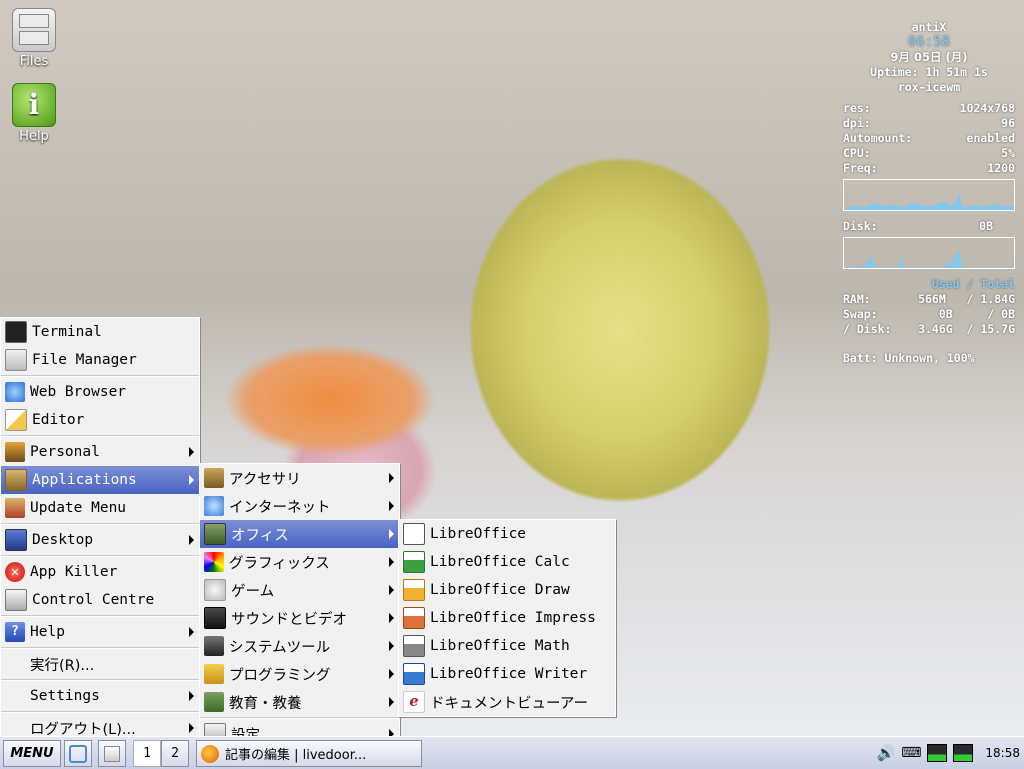 Image resolution: width=1024 pixels, height=769 pixels. I want to click on menu-item-control-centre: Control Centre, so click(100, 600).